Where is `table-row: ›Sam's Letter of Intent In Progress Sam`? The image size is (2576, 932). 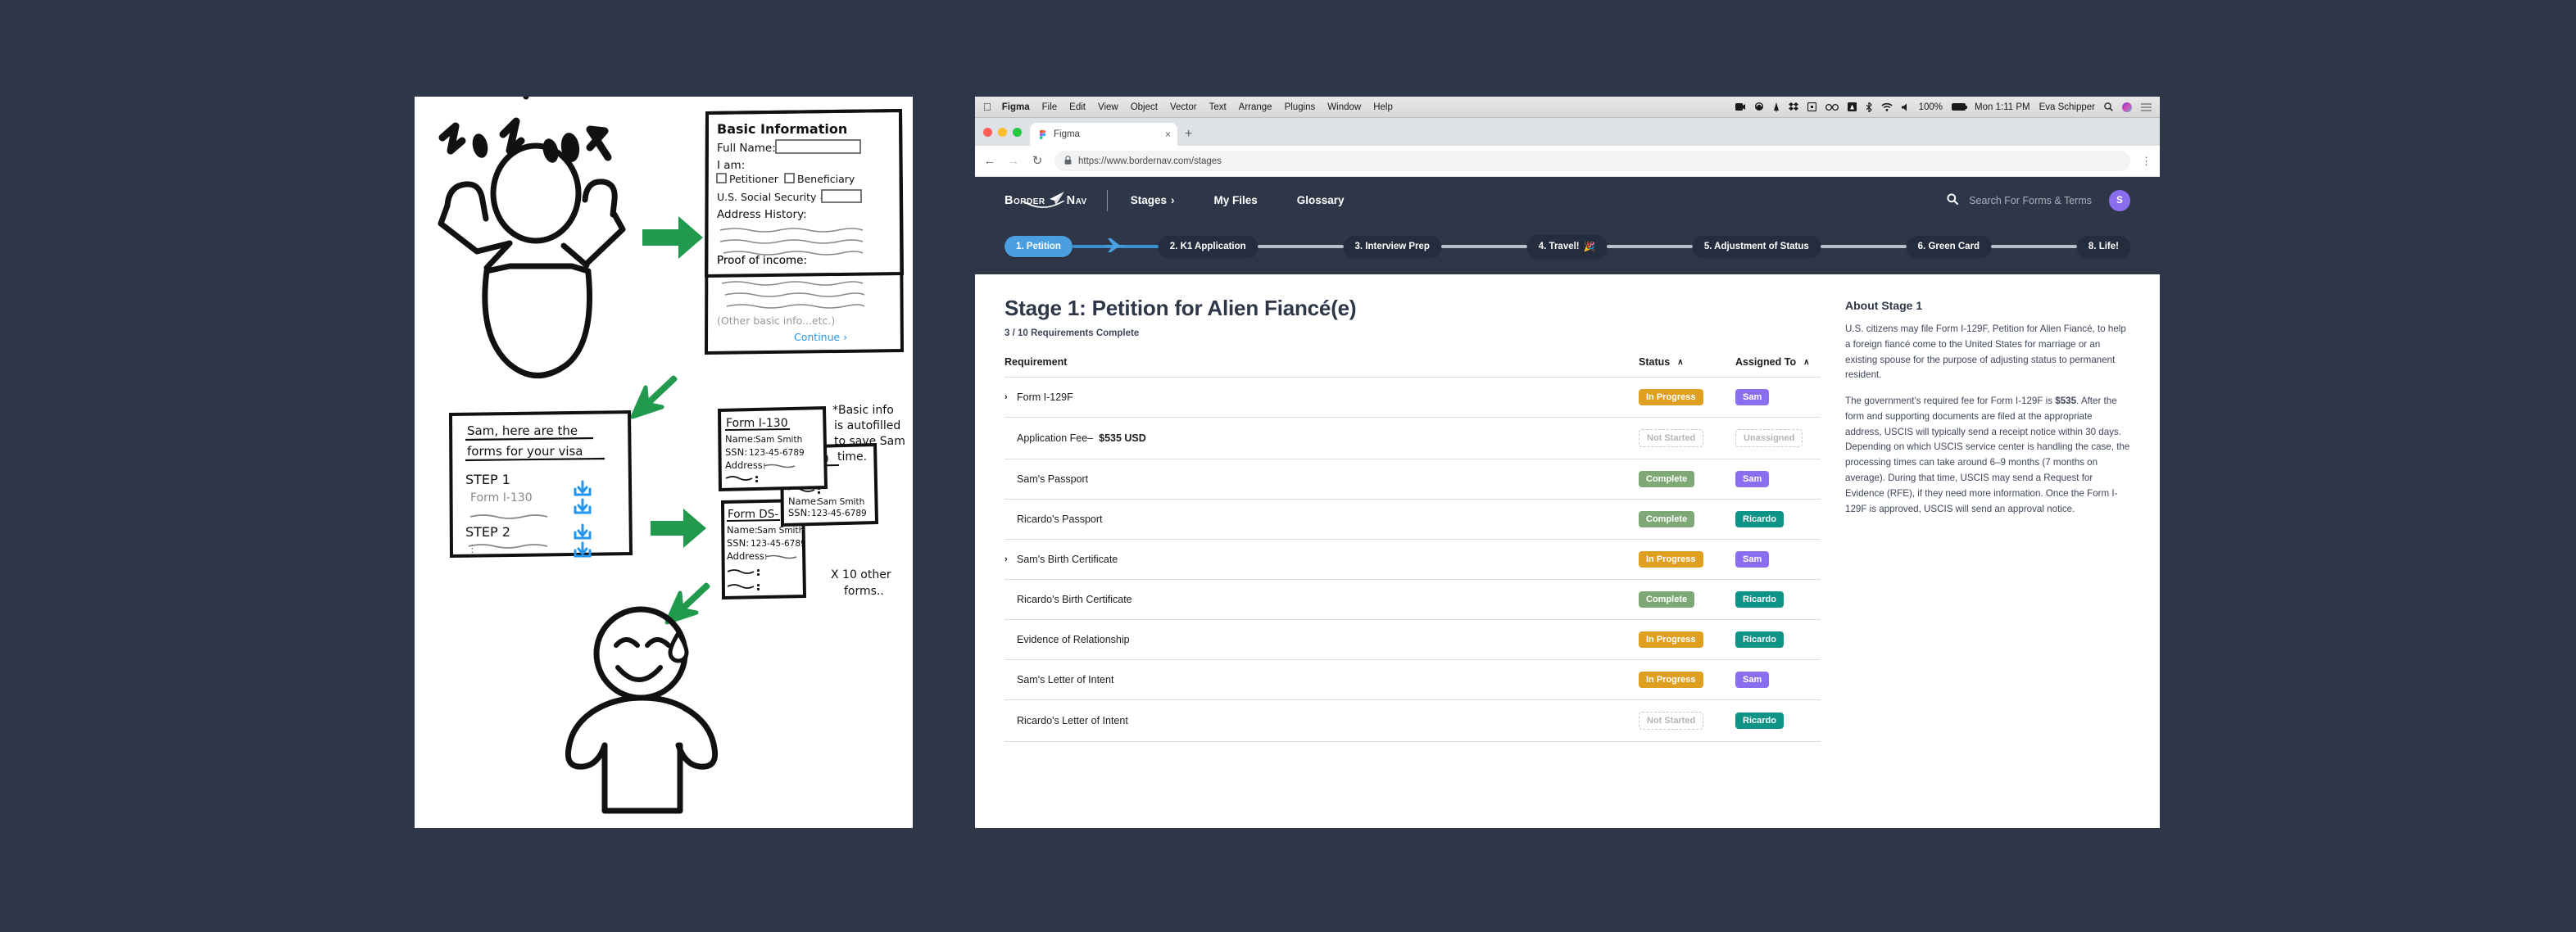
table-row: ›Sam's Letter of Intent In Progress Sam is located at coordinates (1413, 679).